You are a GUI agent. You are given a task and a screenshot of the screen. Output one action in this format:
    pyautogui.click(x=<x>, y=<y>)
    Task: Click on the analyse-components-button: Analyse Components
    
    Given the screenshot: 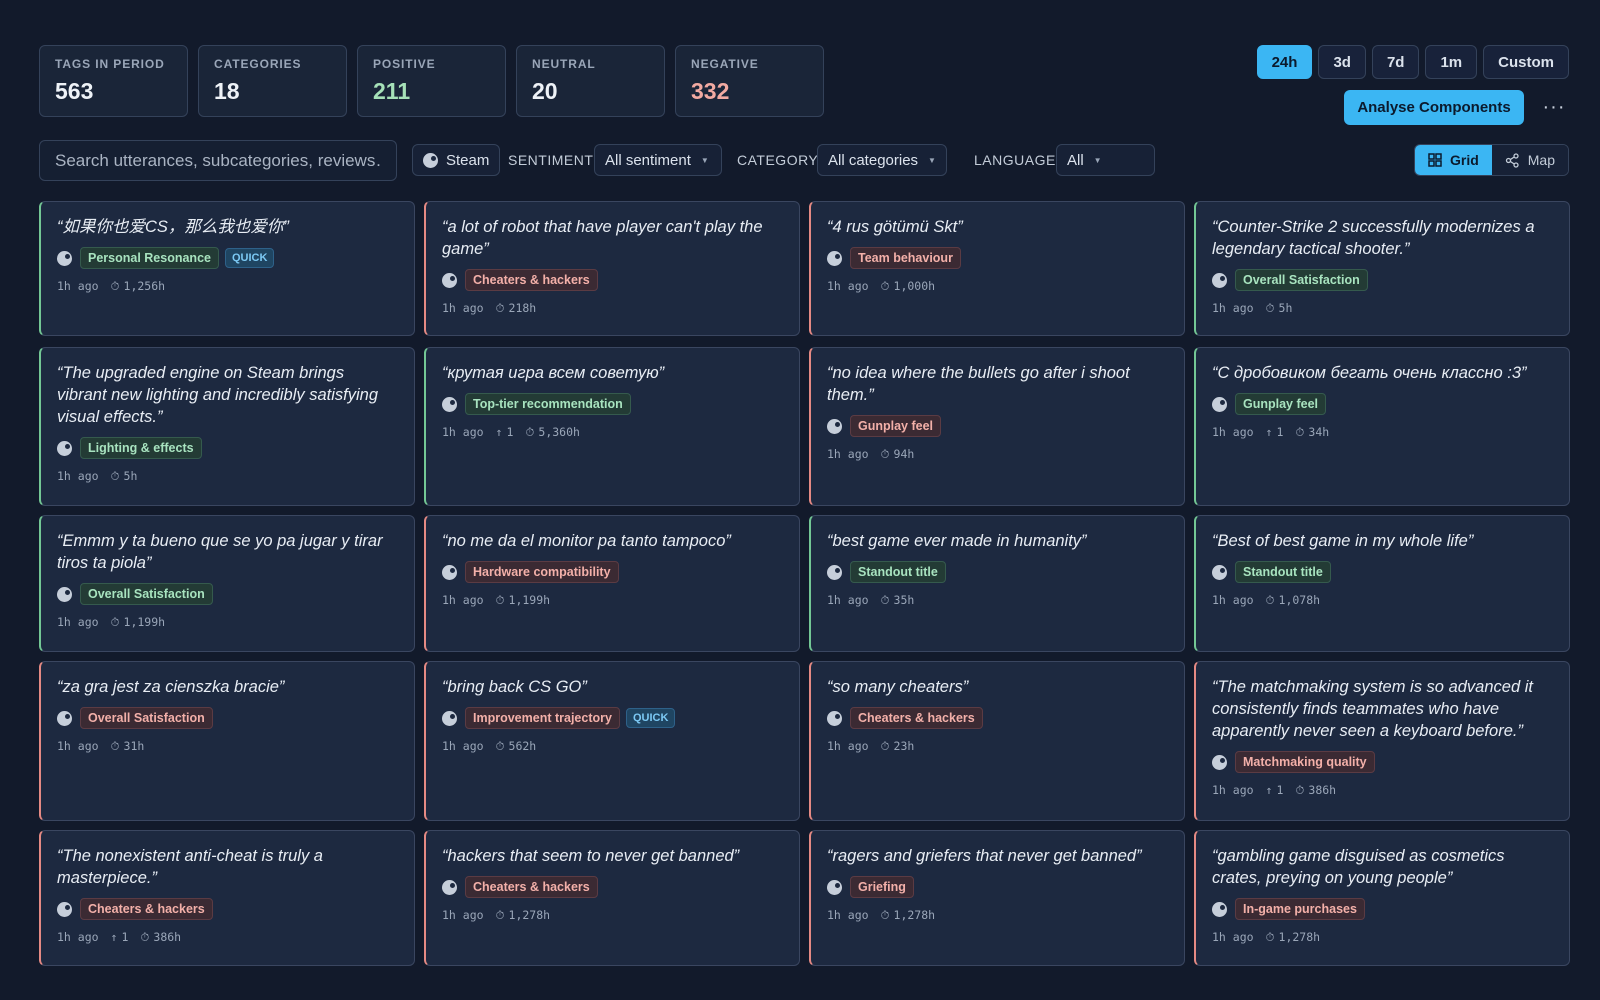 What is the action you would take?
    pyautogui.click(x=1434, y=107)
    